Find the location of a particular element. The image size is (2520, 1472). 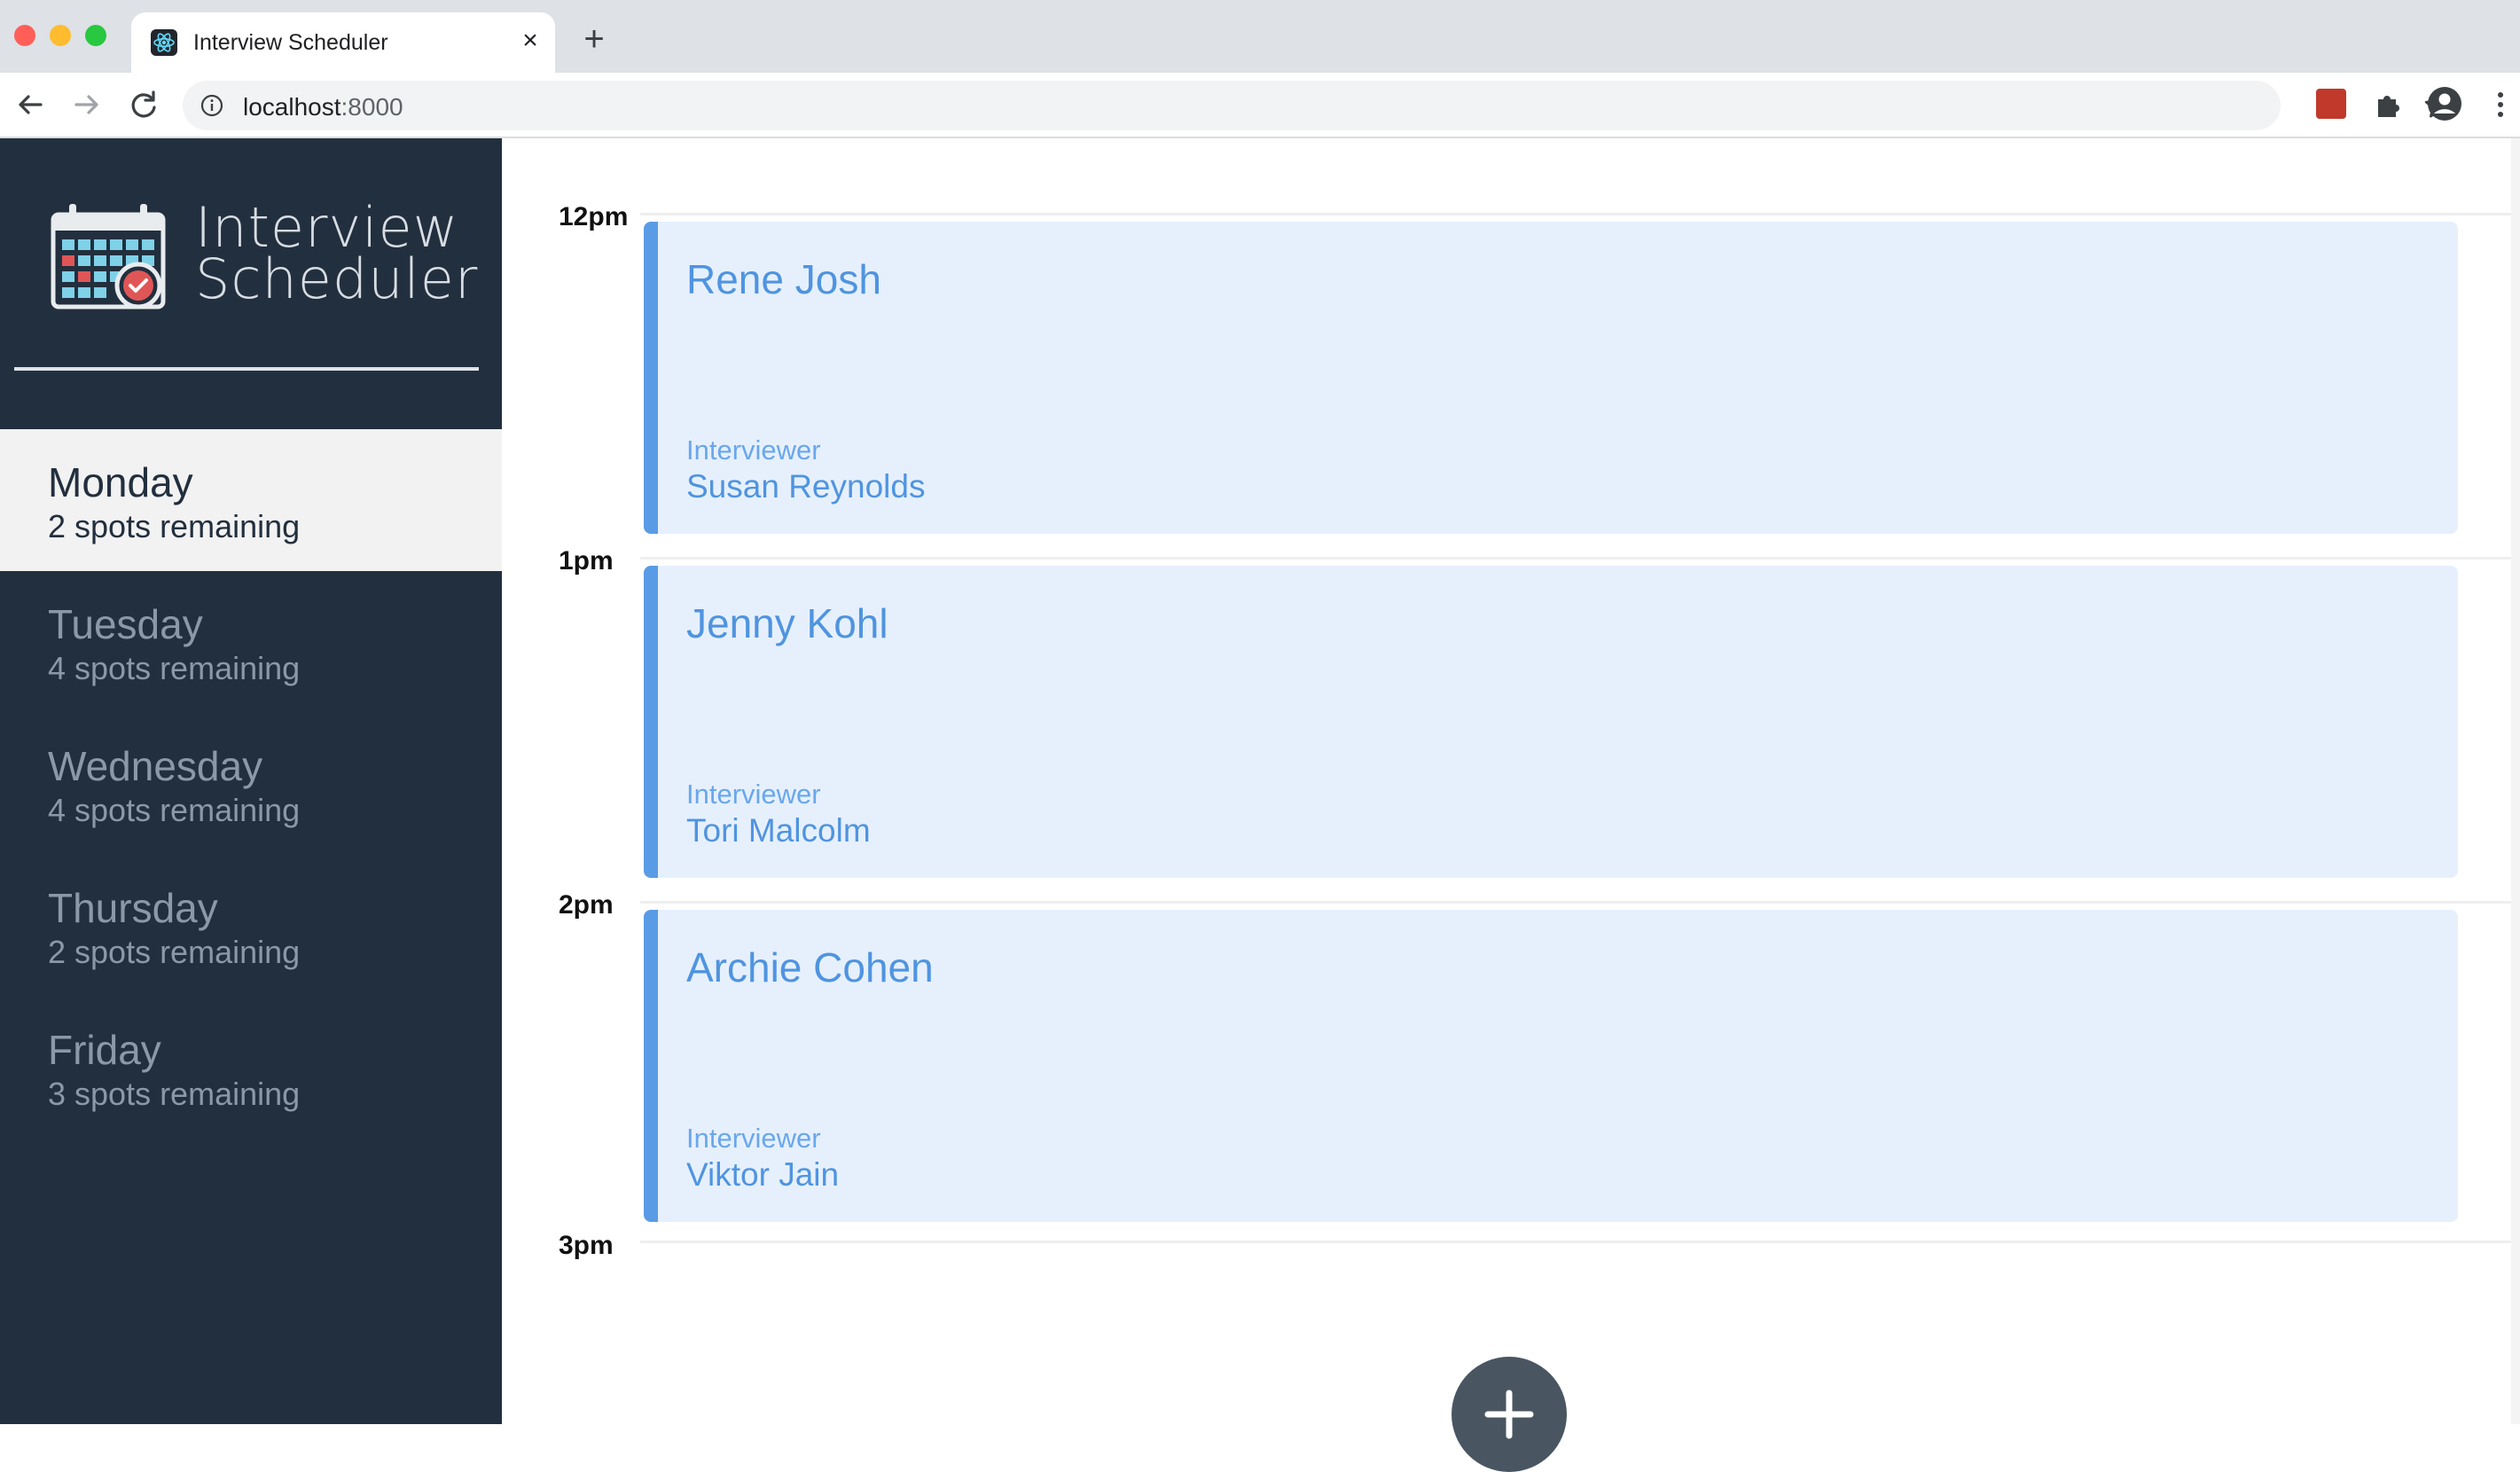

day-item-wednesday: Wednesday 4 spots remaining is located at coordinates (251, 784).